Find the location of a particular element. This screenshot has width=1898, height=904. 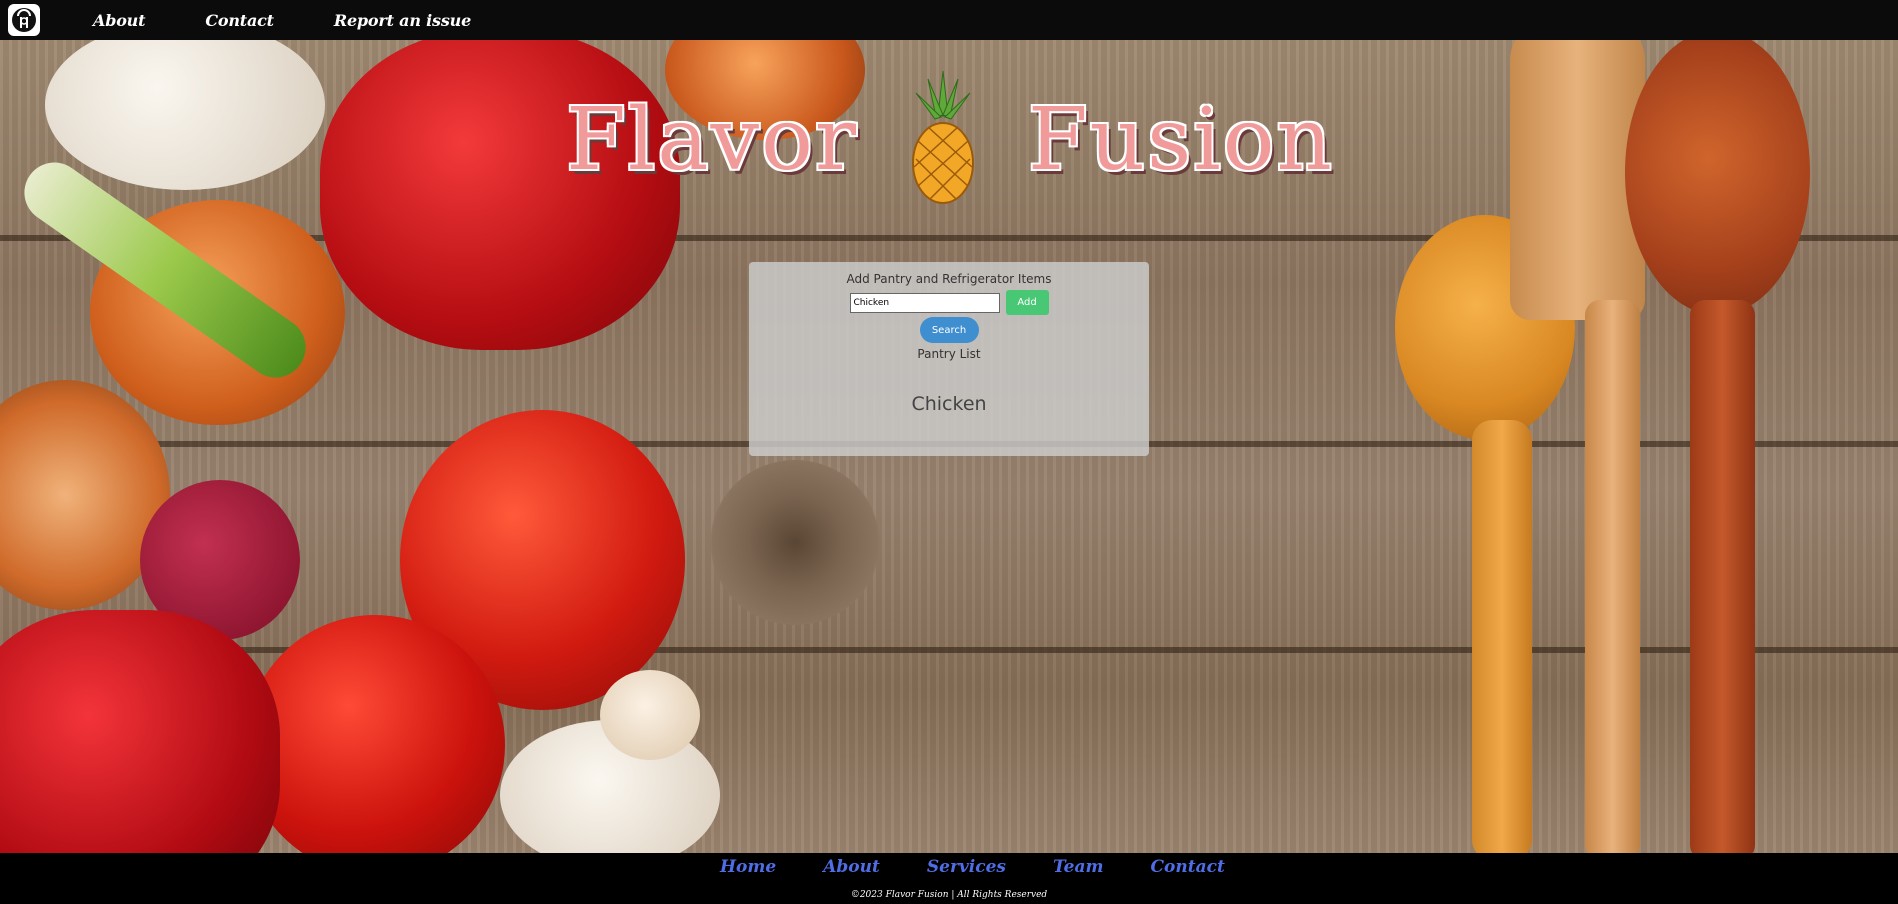

garlic-decoration is located at coordinates (650, 715).